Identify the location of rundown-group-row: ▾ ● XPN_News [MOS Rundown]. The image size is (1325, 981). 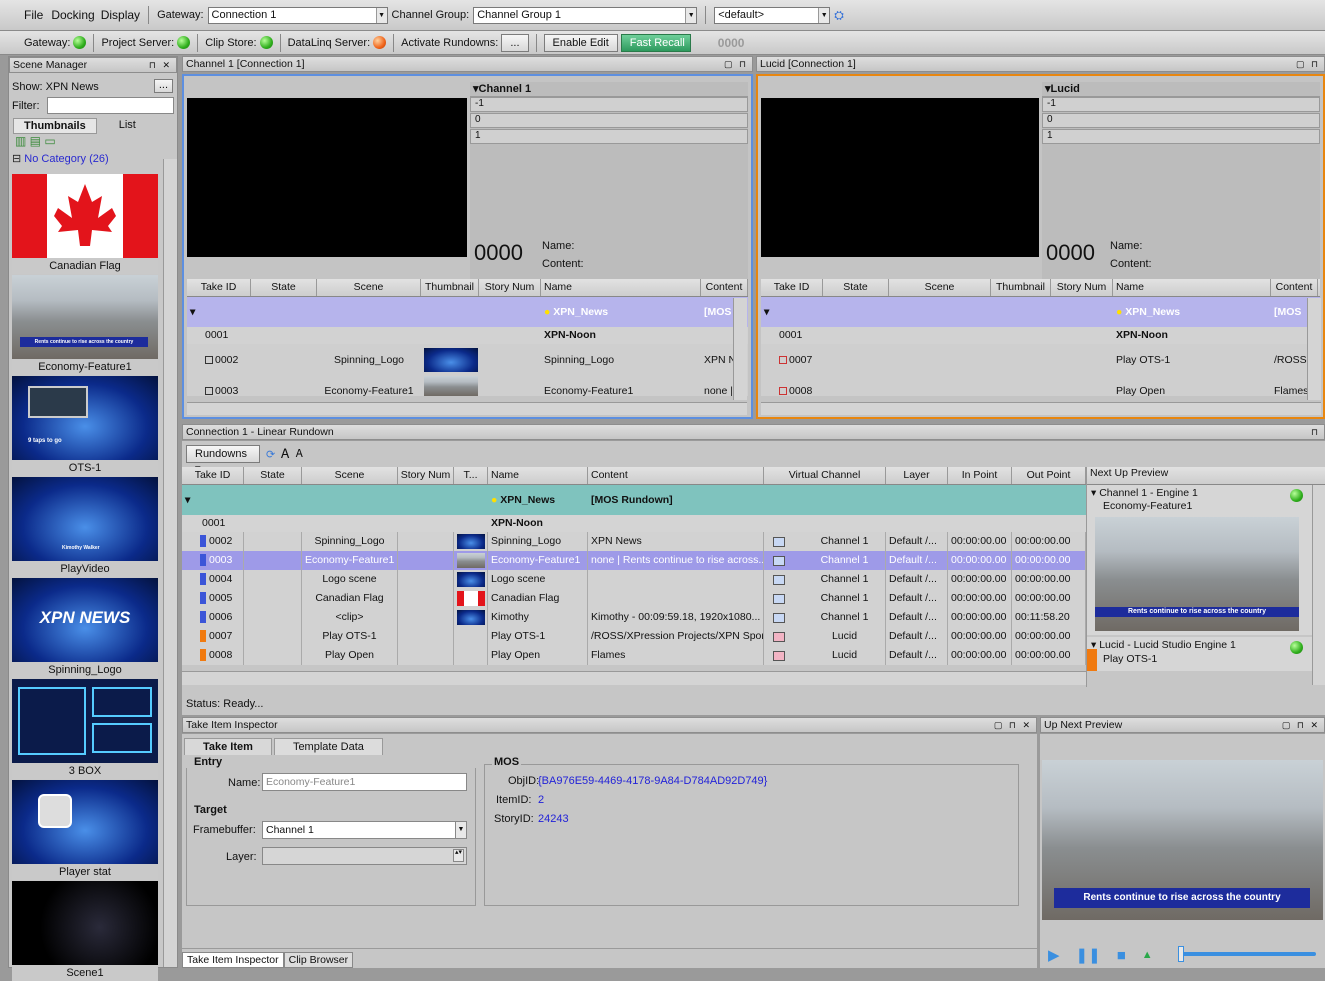
(634, 500).